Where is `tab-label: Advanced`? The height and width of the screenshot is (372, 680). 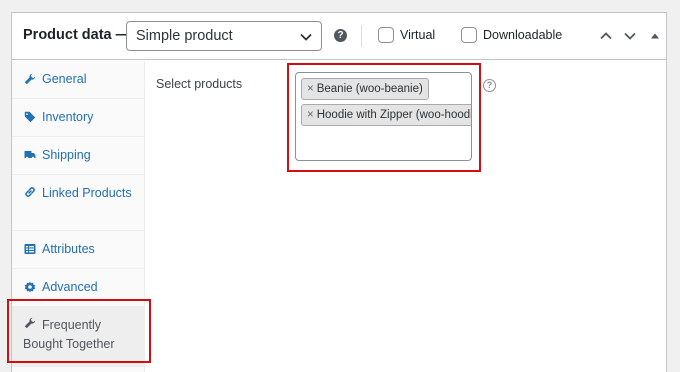 tab-label: Advanced is located at coordinates (70, 287).